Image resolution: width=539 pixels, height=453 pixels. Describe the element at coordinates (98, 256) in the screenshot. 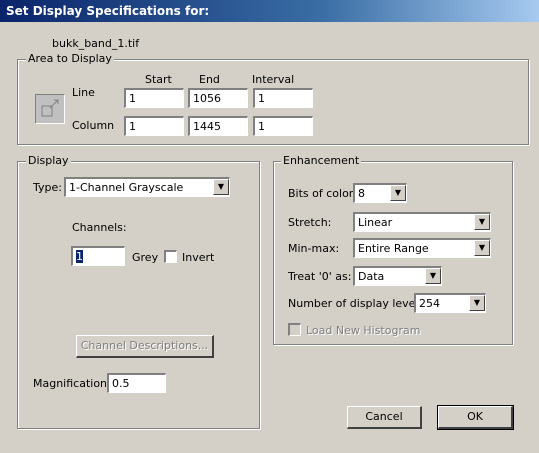

I see `channel-input: 1` at that location.